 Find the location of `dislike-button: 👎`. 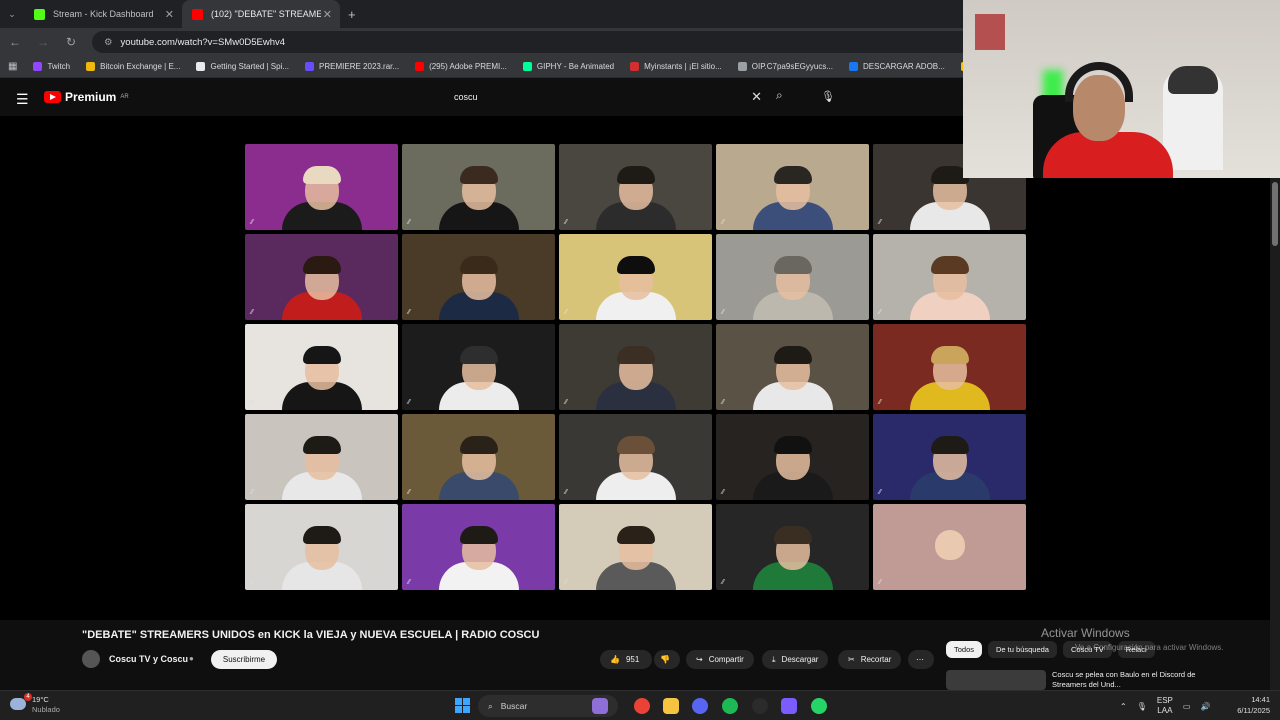

dislike-button: 👎 is located at coordinates (667, 659).